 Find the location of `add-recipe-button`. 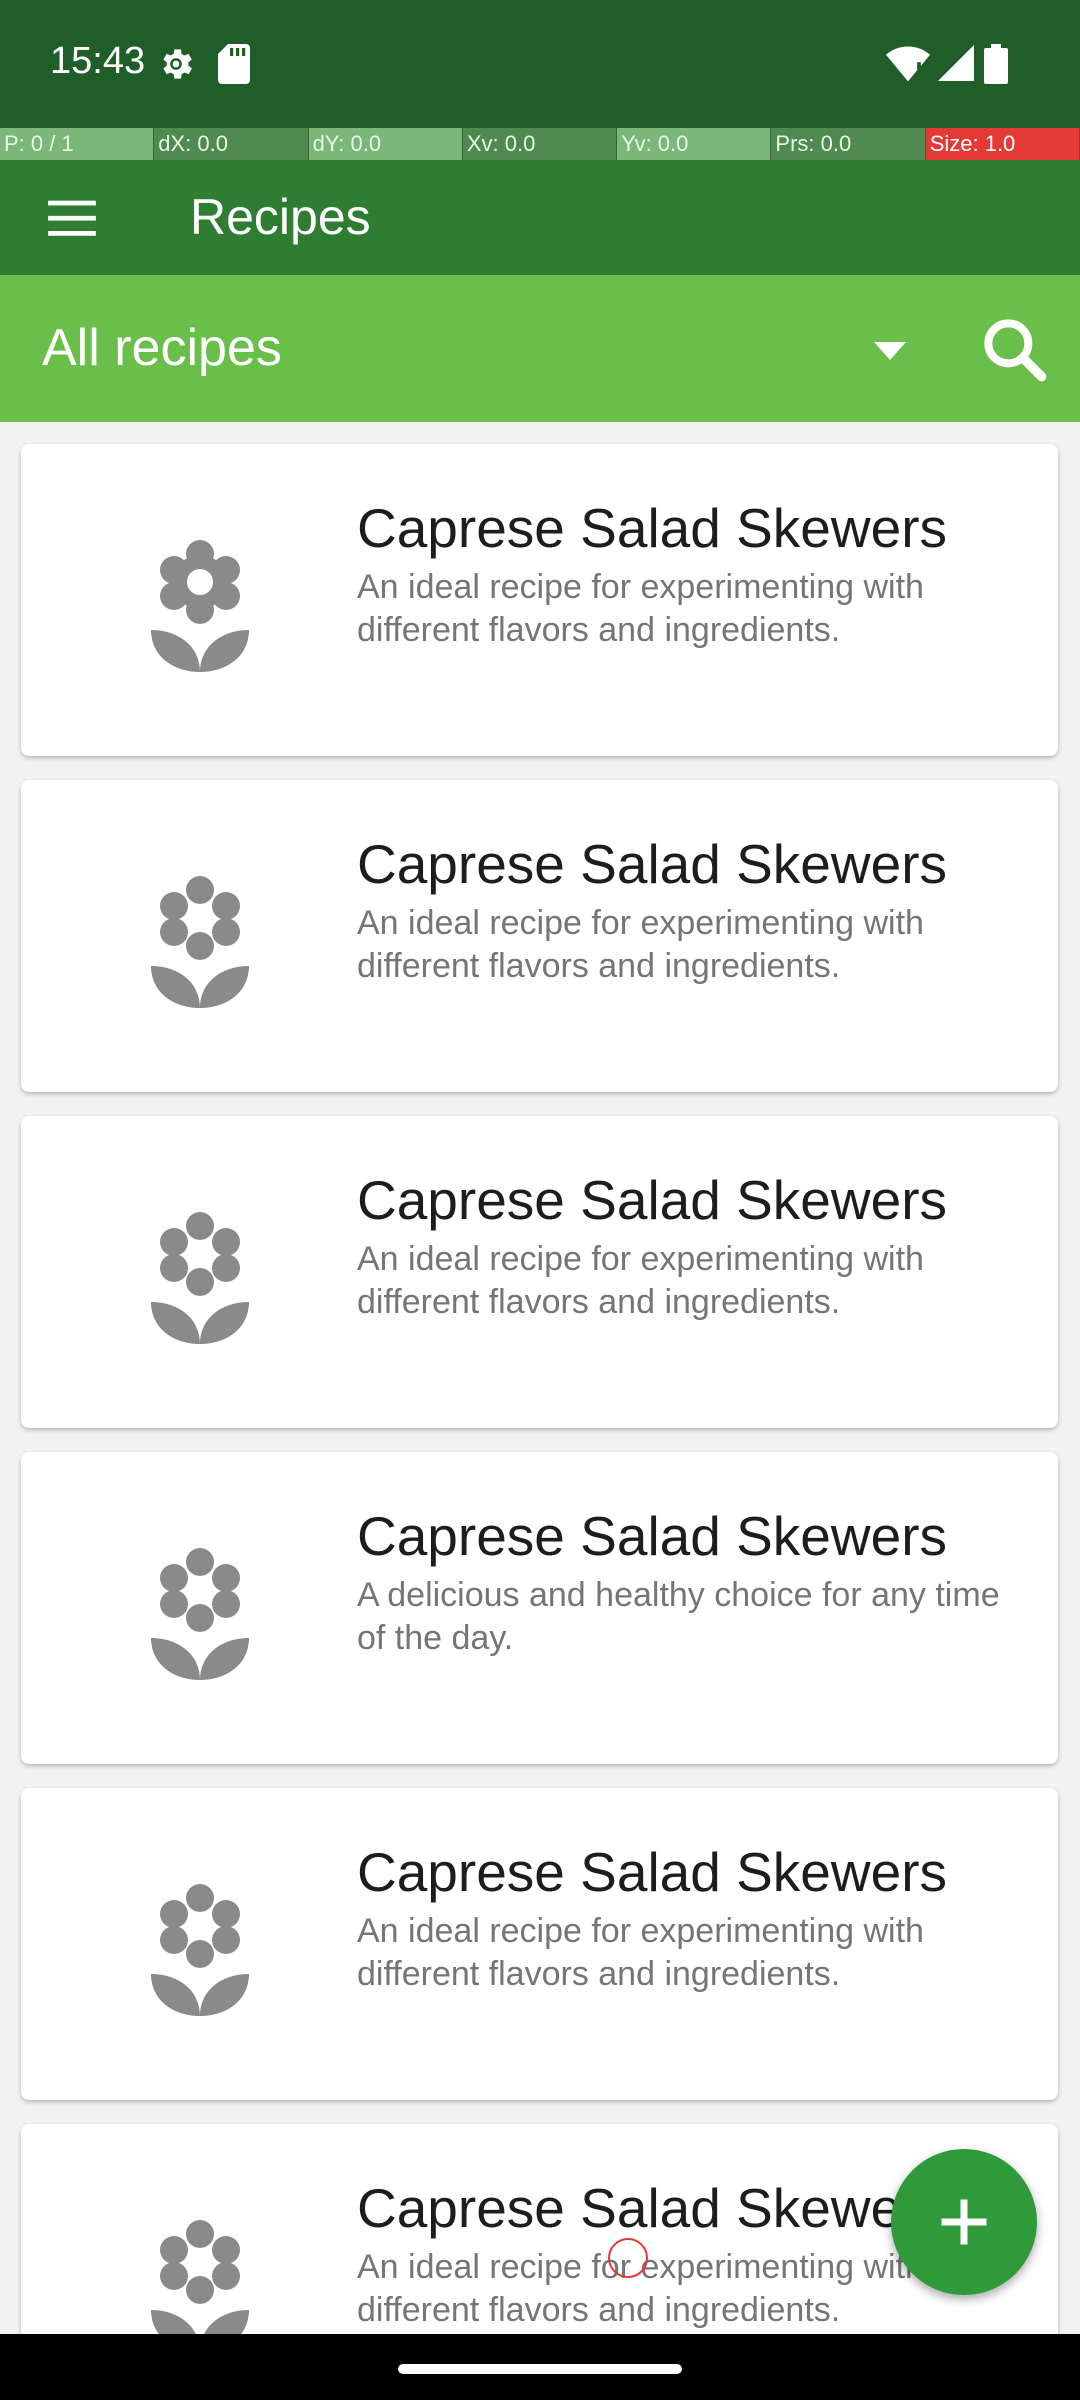

add-recipe-button is located at coordinates (964, 2222).